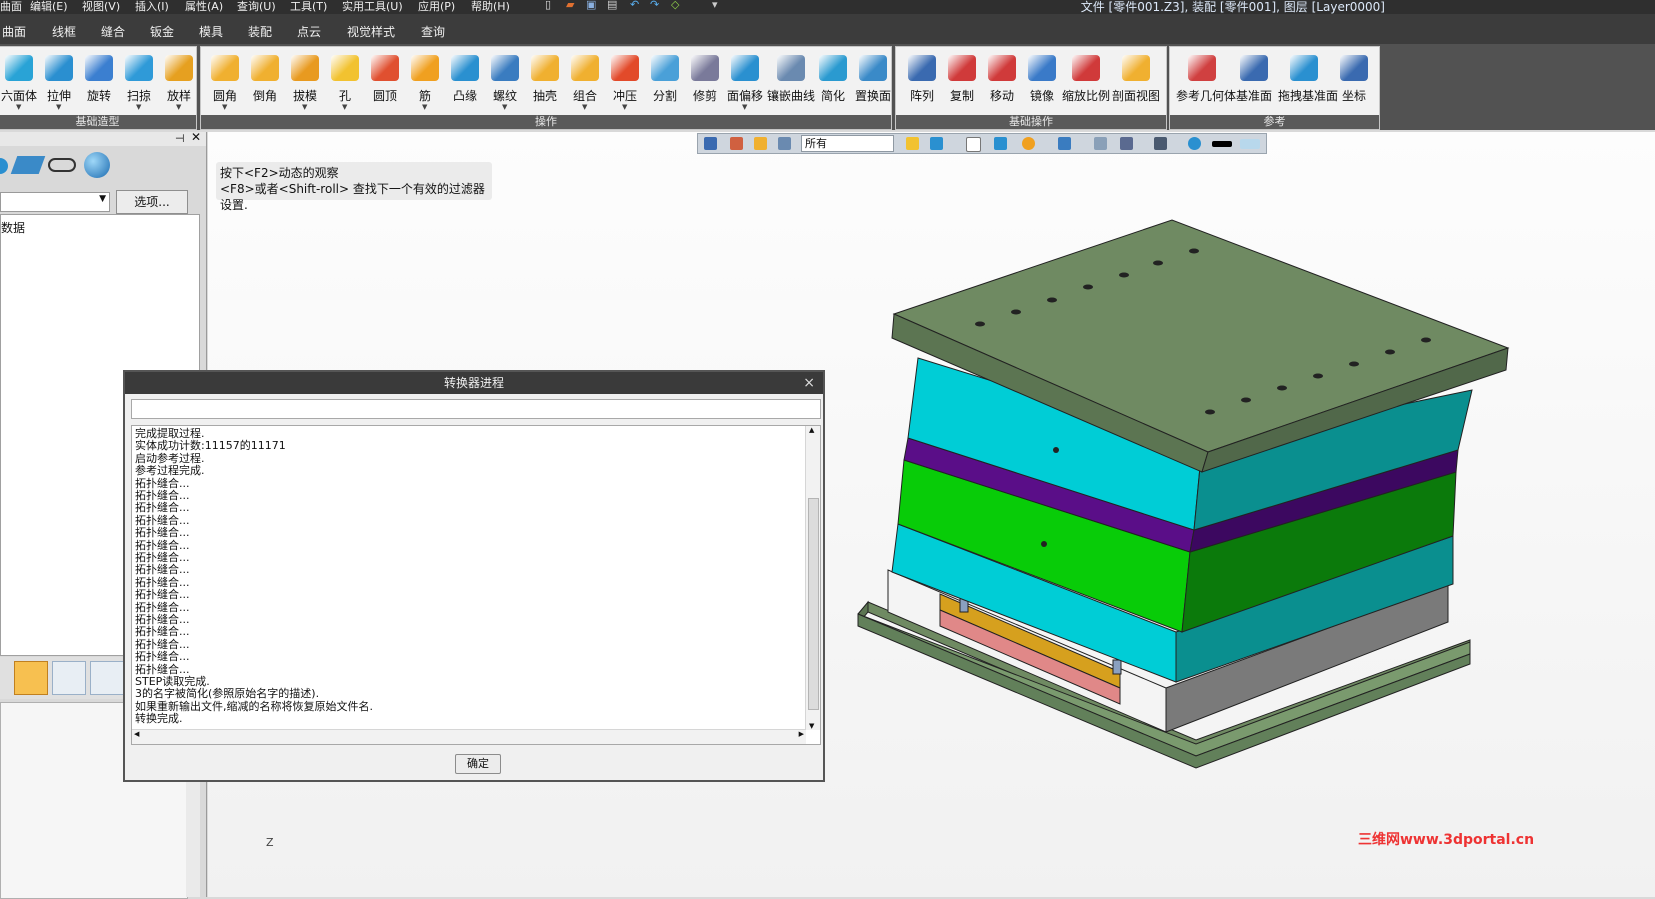 This screenshot has width=1655, height=899. I want to click on tree-node: 数据, so click(13, 227).